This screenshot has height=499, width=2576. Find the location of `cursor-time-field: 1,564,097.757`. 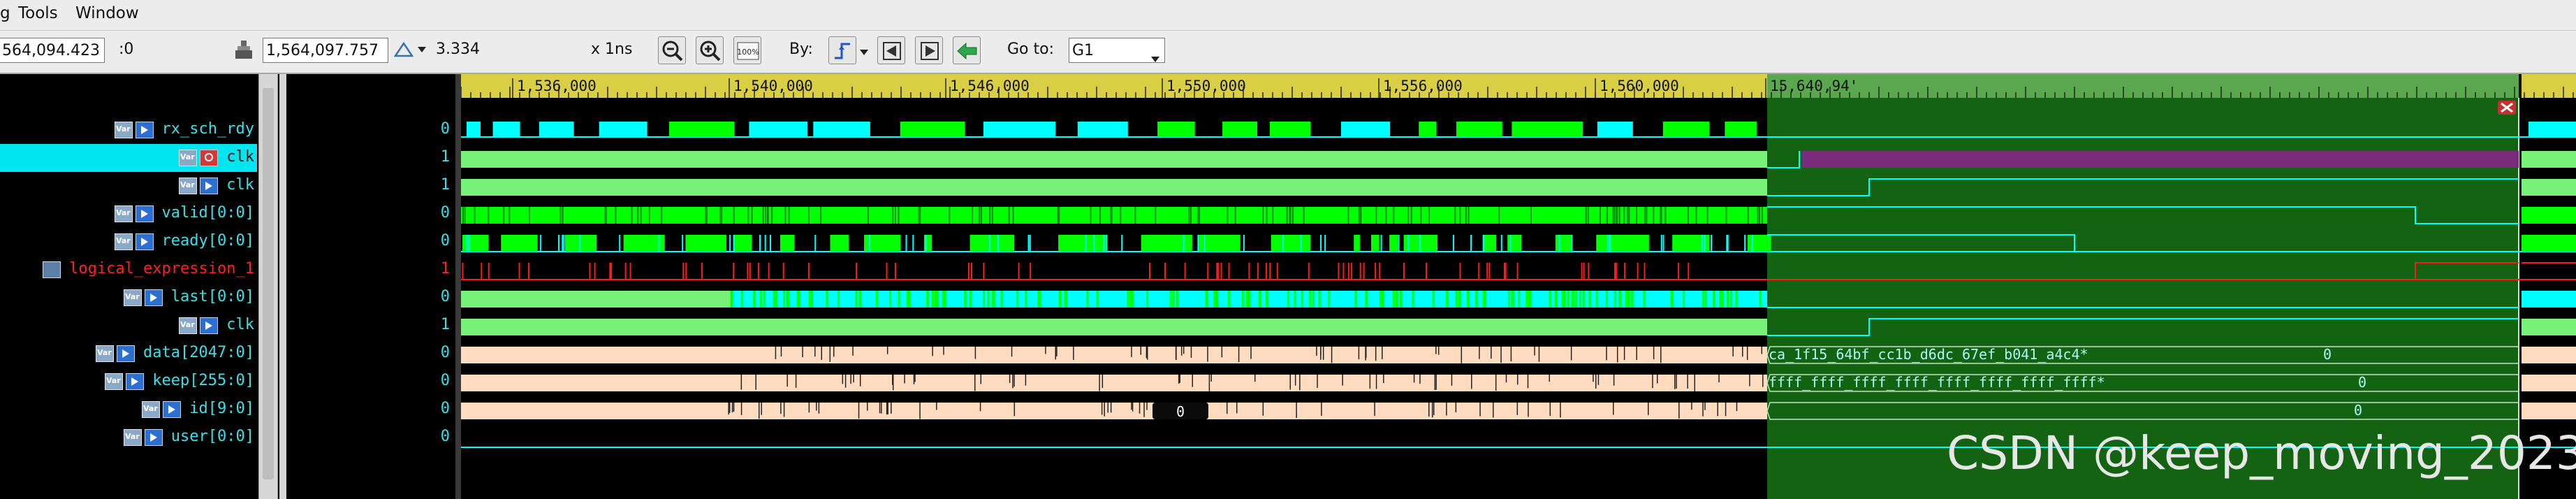

cursor-time-field: 1,564,097.757 is located at coordinates (325, 50).